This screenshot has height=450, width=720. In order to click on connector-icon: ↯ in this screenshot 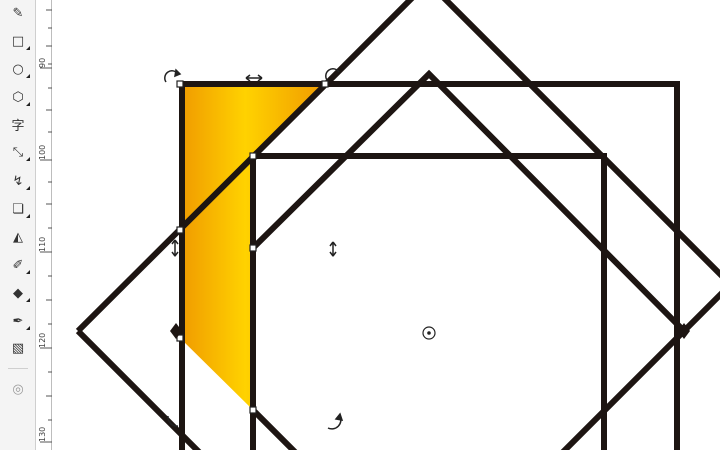, I will do `click(18, 181)`.